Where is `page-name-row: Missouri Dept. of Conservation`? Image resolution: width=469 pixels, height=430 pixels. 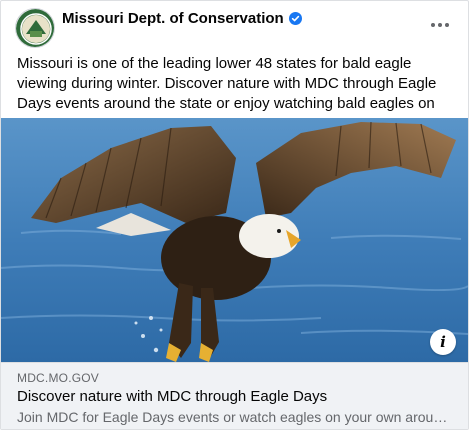
page-name-row: Missouri Dept. of Conservation is located at coordinates (182, 18).